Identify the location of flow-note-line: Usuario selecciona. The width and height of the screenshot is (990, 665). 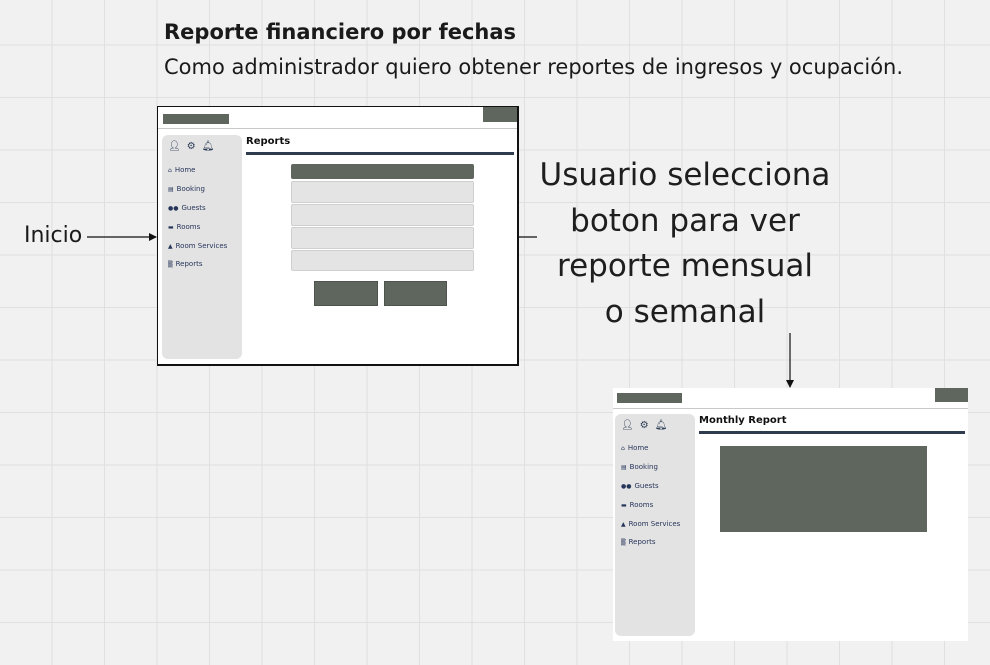
(685, 175).